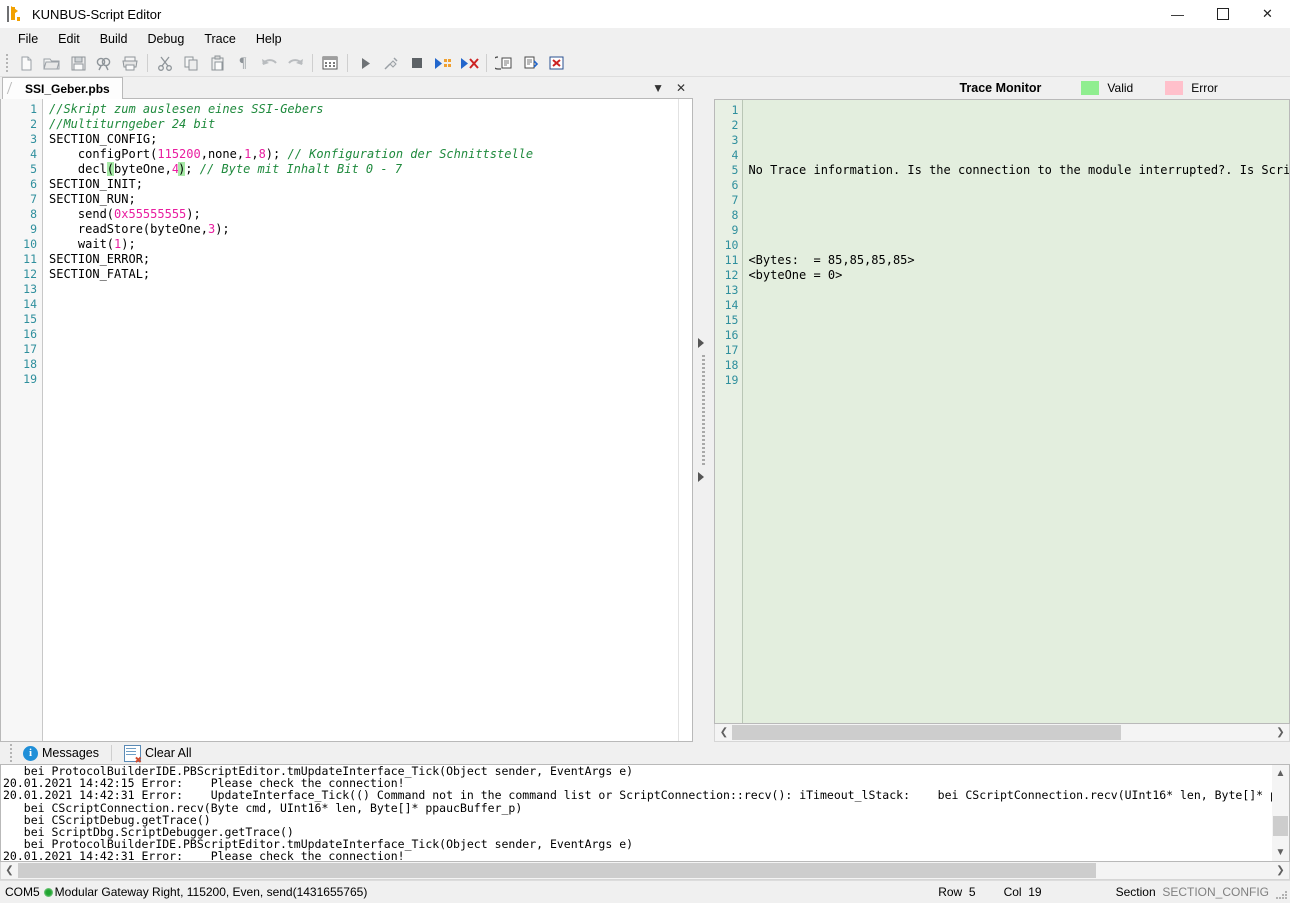 The image size is (1290, 903). What do you see at coordinates (11, 753) in the screenshot?
I see `messages-toolbar-grip` at bounding box center [11, 753].